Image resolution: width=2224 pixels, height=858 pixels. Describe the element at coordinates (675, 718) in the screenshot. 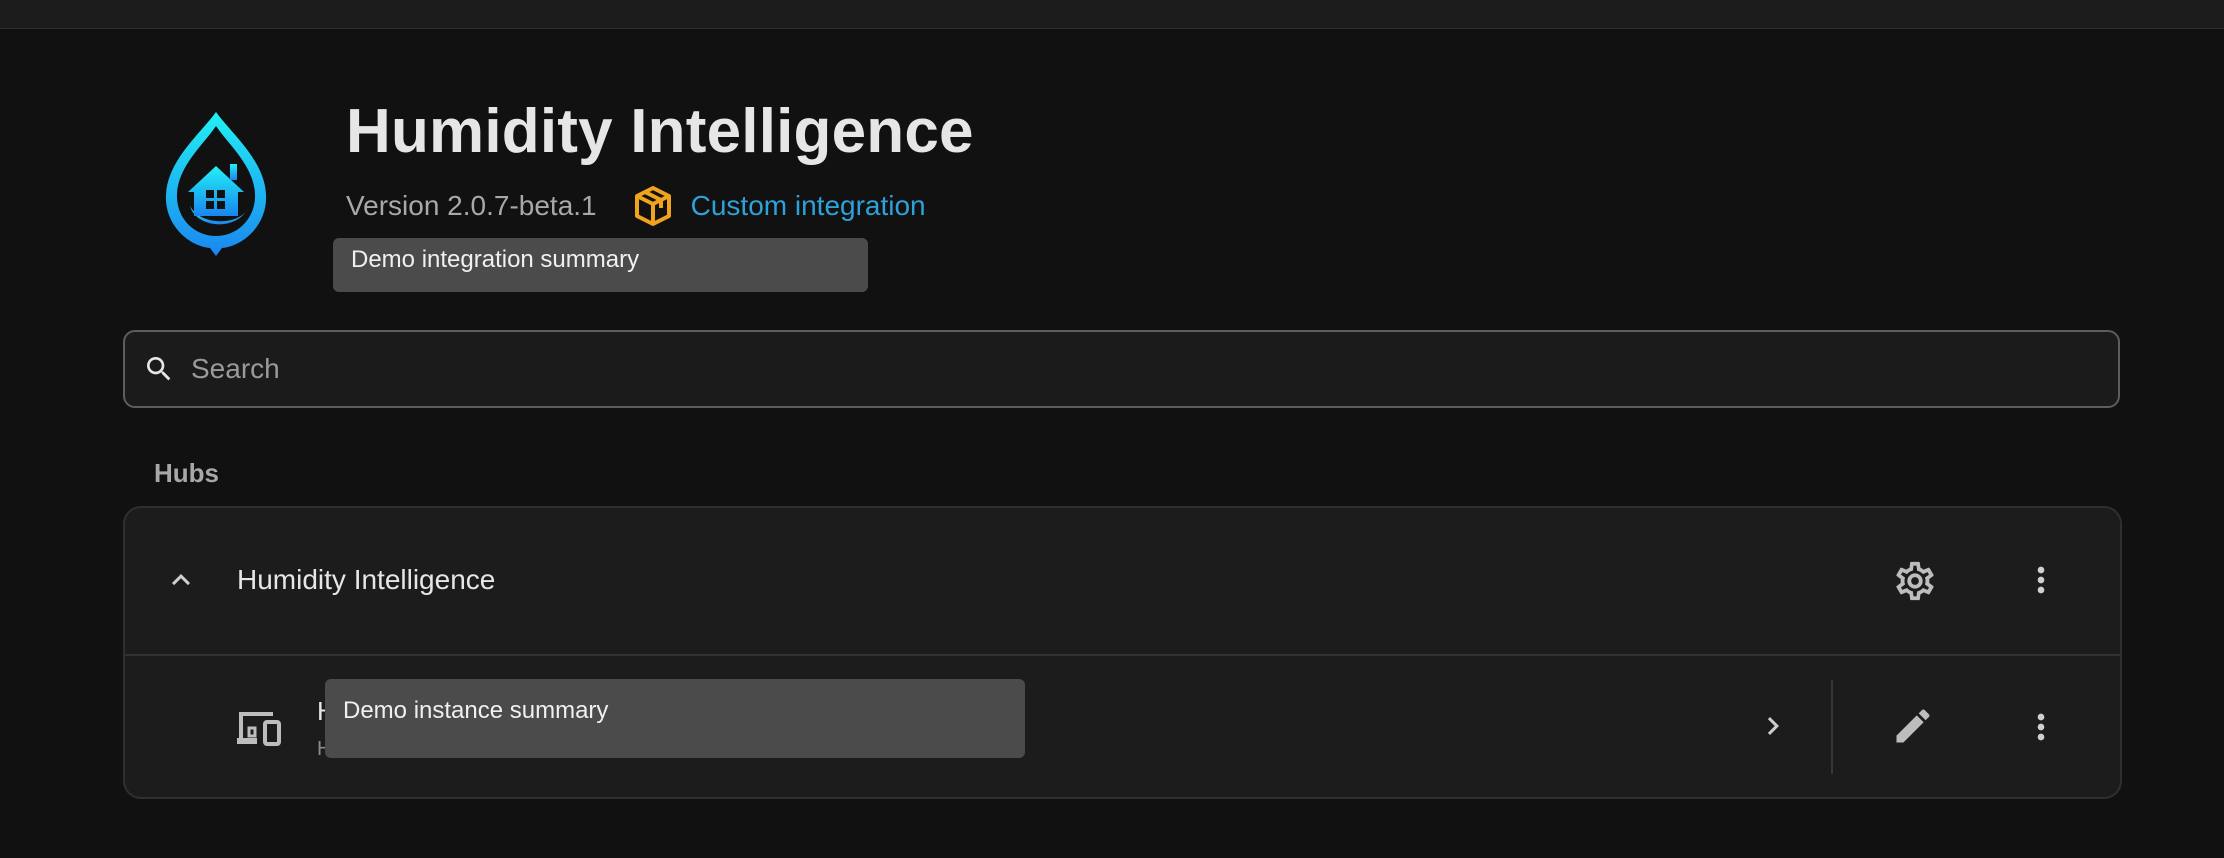

I see `instance-summary-tooltip: Demo instance summary` at that location.